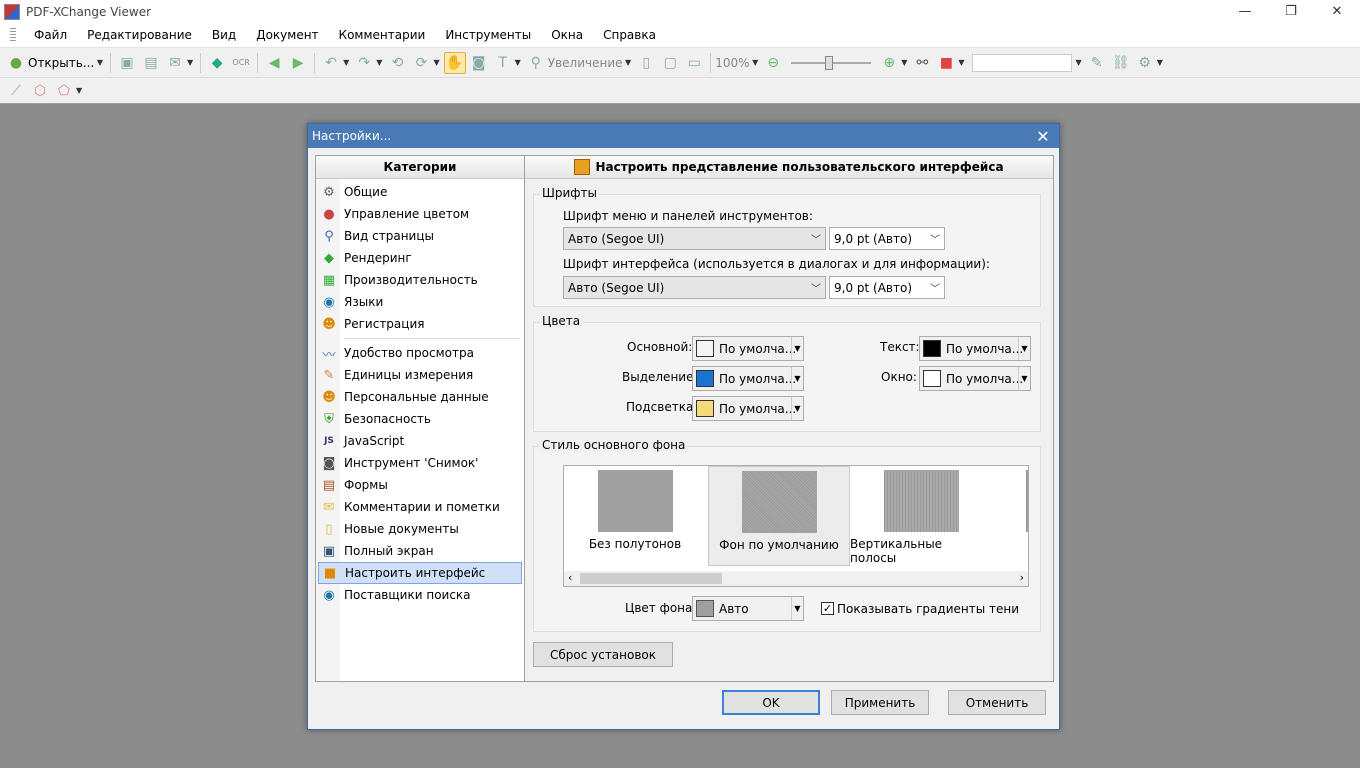 The height and width of the screenshot is (768, 1360). Describe the element at coordinates (635, 516) in the screenshot. I see `bg-style-no-halftones: Без полутонов` at that location.